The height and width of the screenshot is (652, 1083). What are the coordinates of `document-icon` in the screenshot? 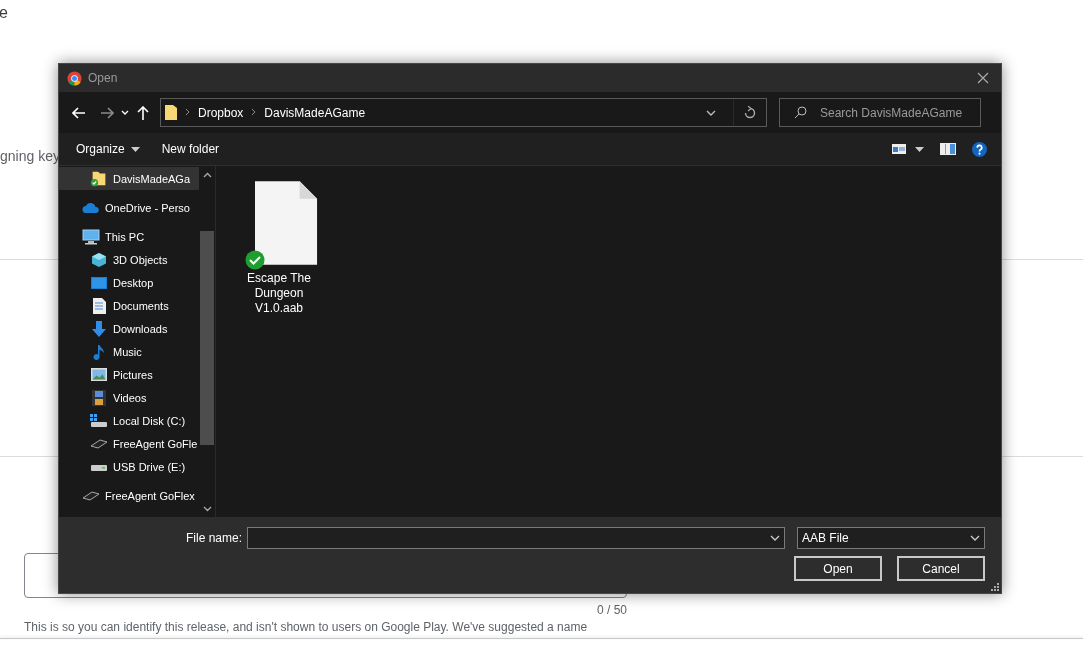 It's located at (99, 305).